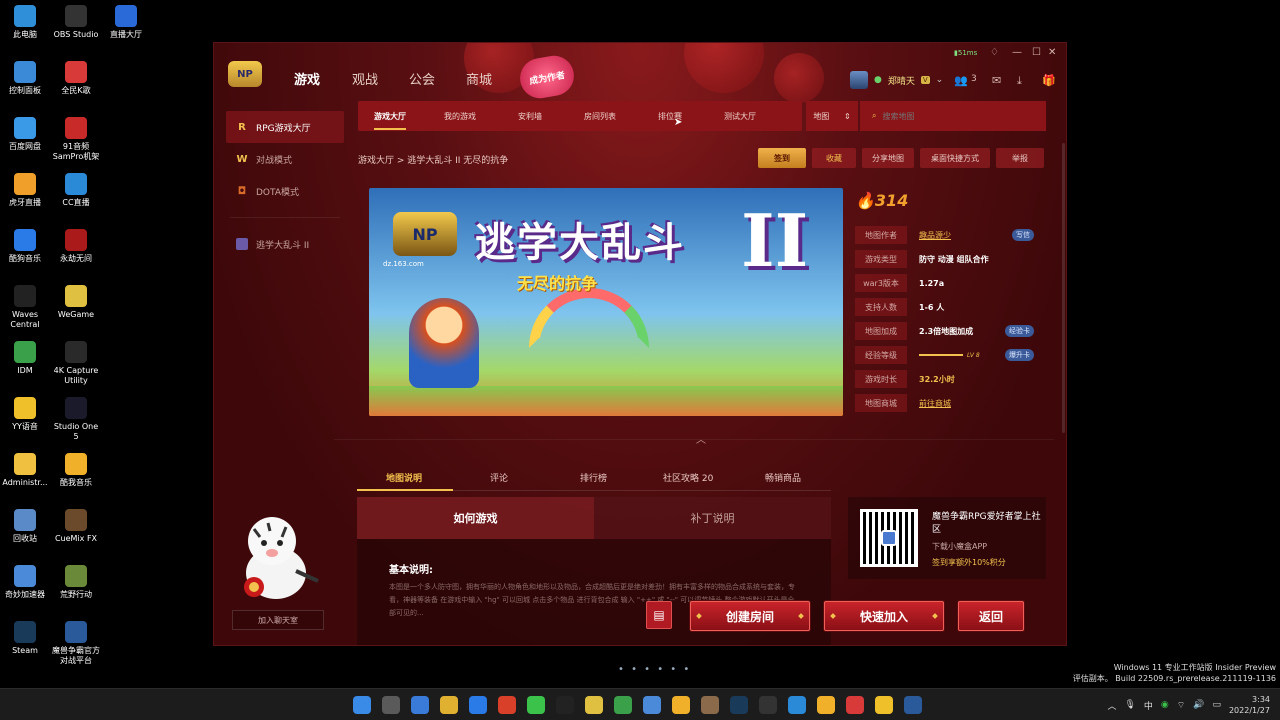 The image size is (1280, 720). What do you see at coordinates (935, 403) in the screenshot?
I see `info-value: 前往商城` at bounding box center [935, 403].